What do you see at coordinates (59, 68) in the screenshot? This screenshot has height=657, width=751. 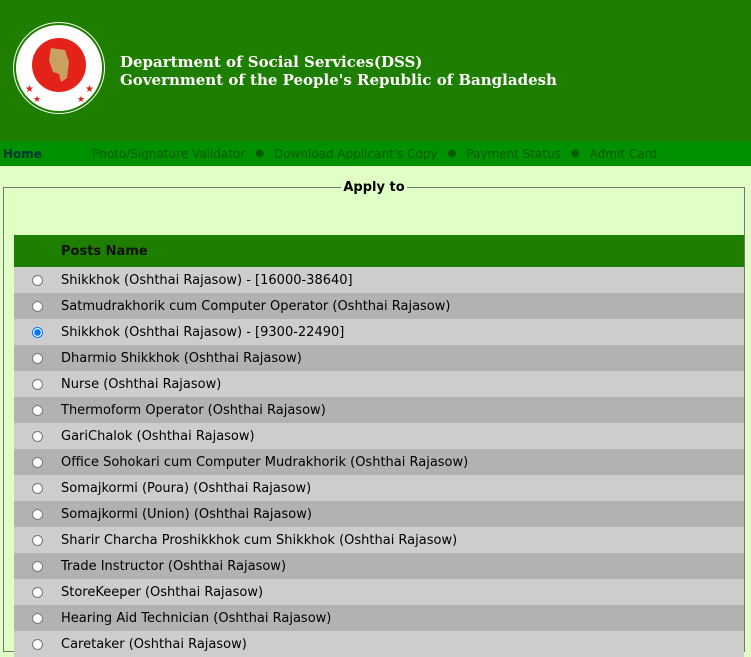 I see `government-seal-logo: ★ ★ ★ ★` at bounding box center [59, 68].